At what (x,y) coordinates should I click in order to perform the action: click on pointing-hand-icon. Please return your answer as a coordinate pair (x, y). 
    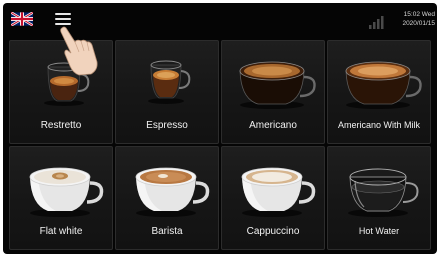
    Looking at the image, I should click on (79, 51).